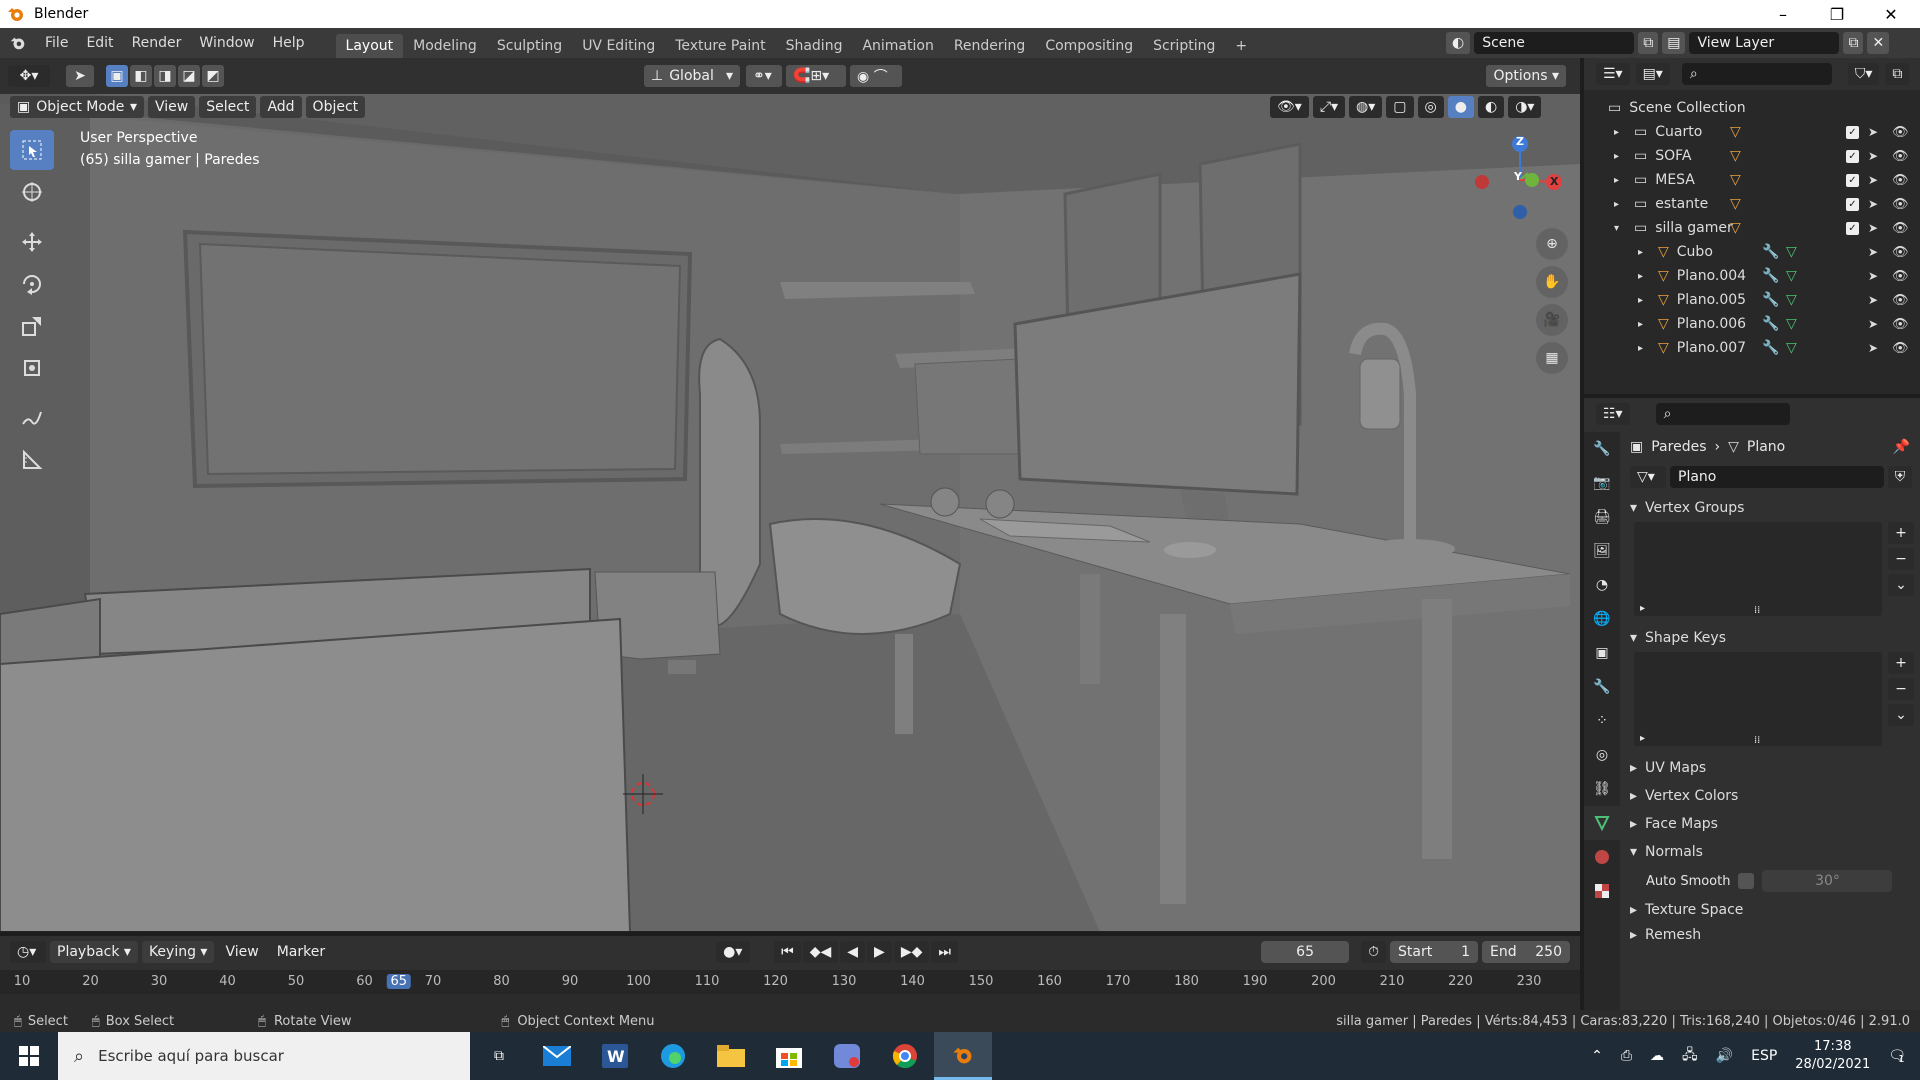 This screenshot has height=1080, width=1920. I want to click on network-icon: 🖧, so click(1690, 1056).